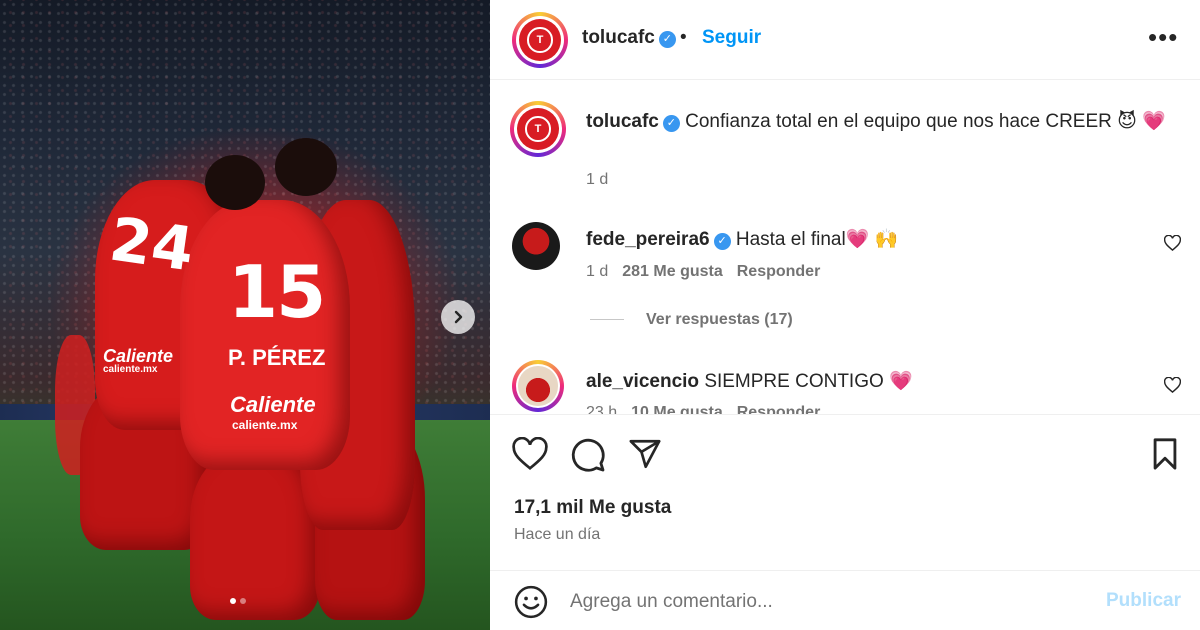 The height and width of the screenshot is (630, 1200). What do you see at coordinates (672, 271) in the screenshot?
I see `comment-likes: 281 Me gusta` at bounding box center [672, 271].